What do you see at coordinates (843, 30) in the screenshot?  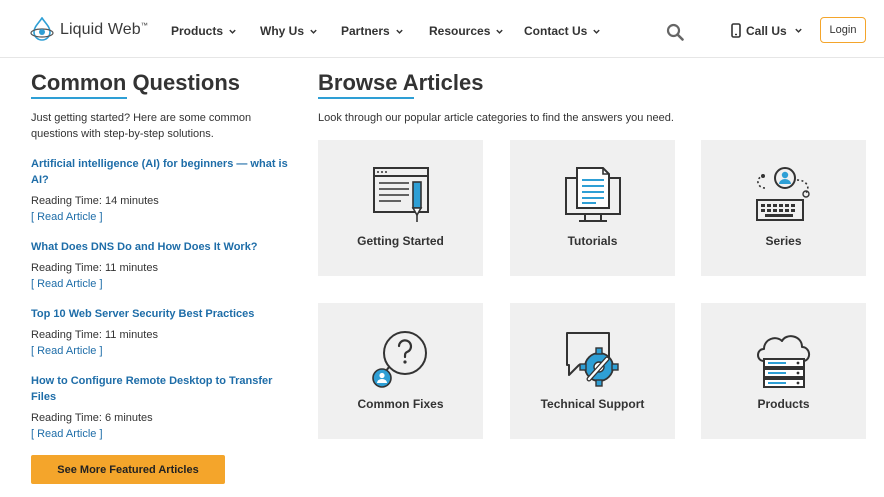 I see `login-button: Login` at bounding box center [843, 30].